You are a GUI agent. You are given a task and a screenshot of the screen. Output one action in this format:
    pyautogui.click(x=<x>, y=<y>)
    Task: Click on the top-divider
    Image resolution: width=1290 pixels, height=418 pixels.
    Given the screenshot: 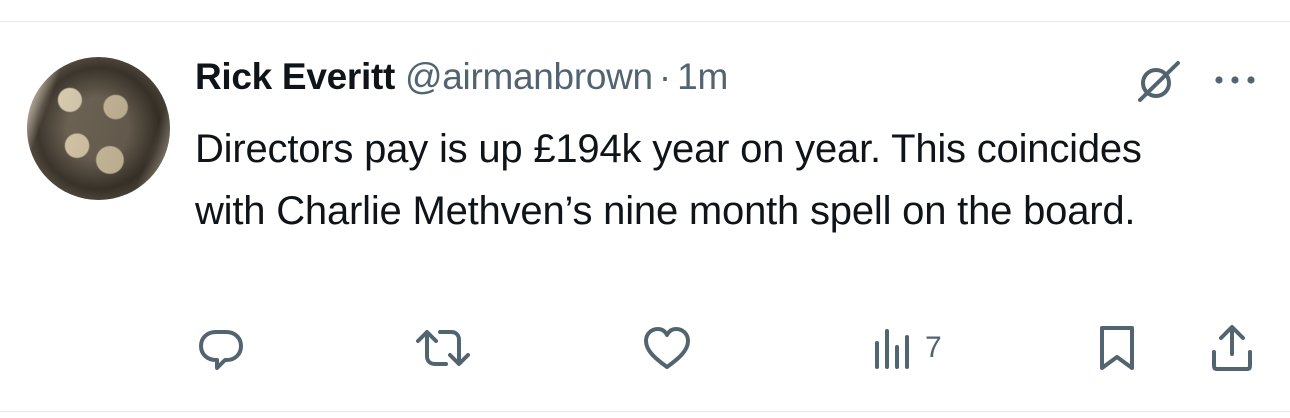 What is the action you would take?
    pyautogui.click(x=645, y=21)
    